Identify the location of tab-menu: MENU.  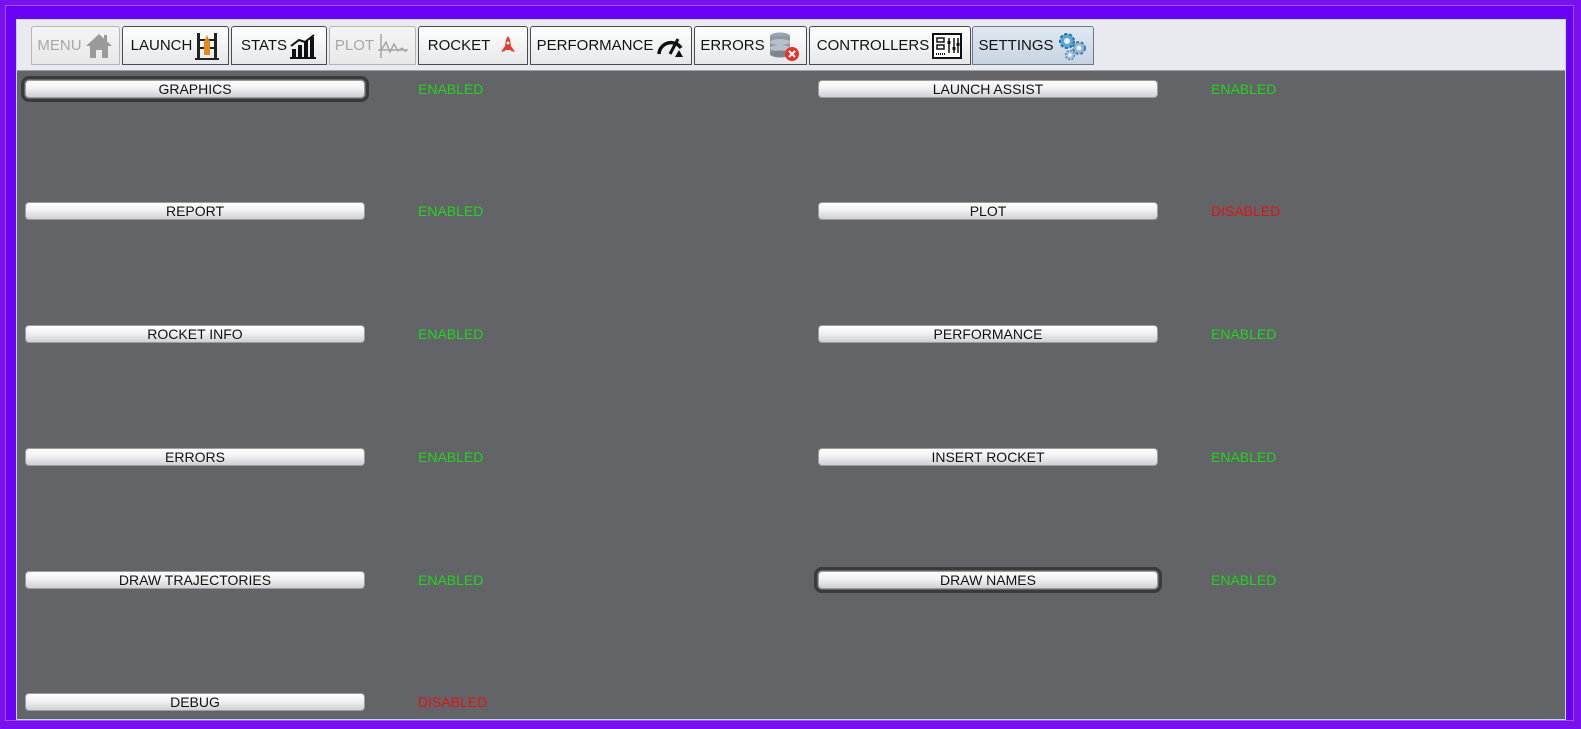
(75, 45).